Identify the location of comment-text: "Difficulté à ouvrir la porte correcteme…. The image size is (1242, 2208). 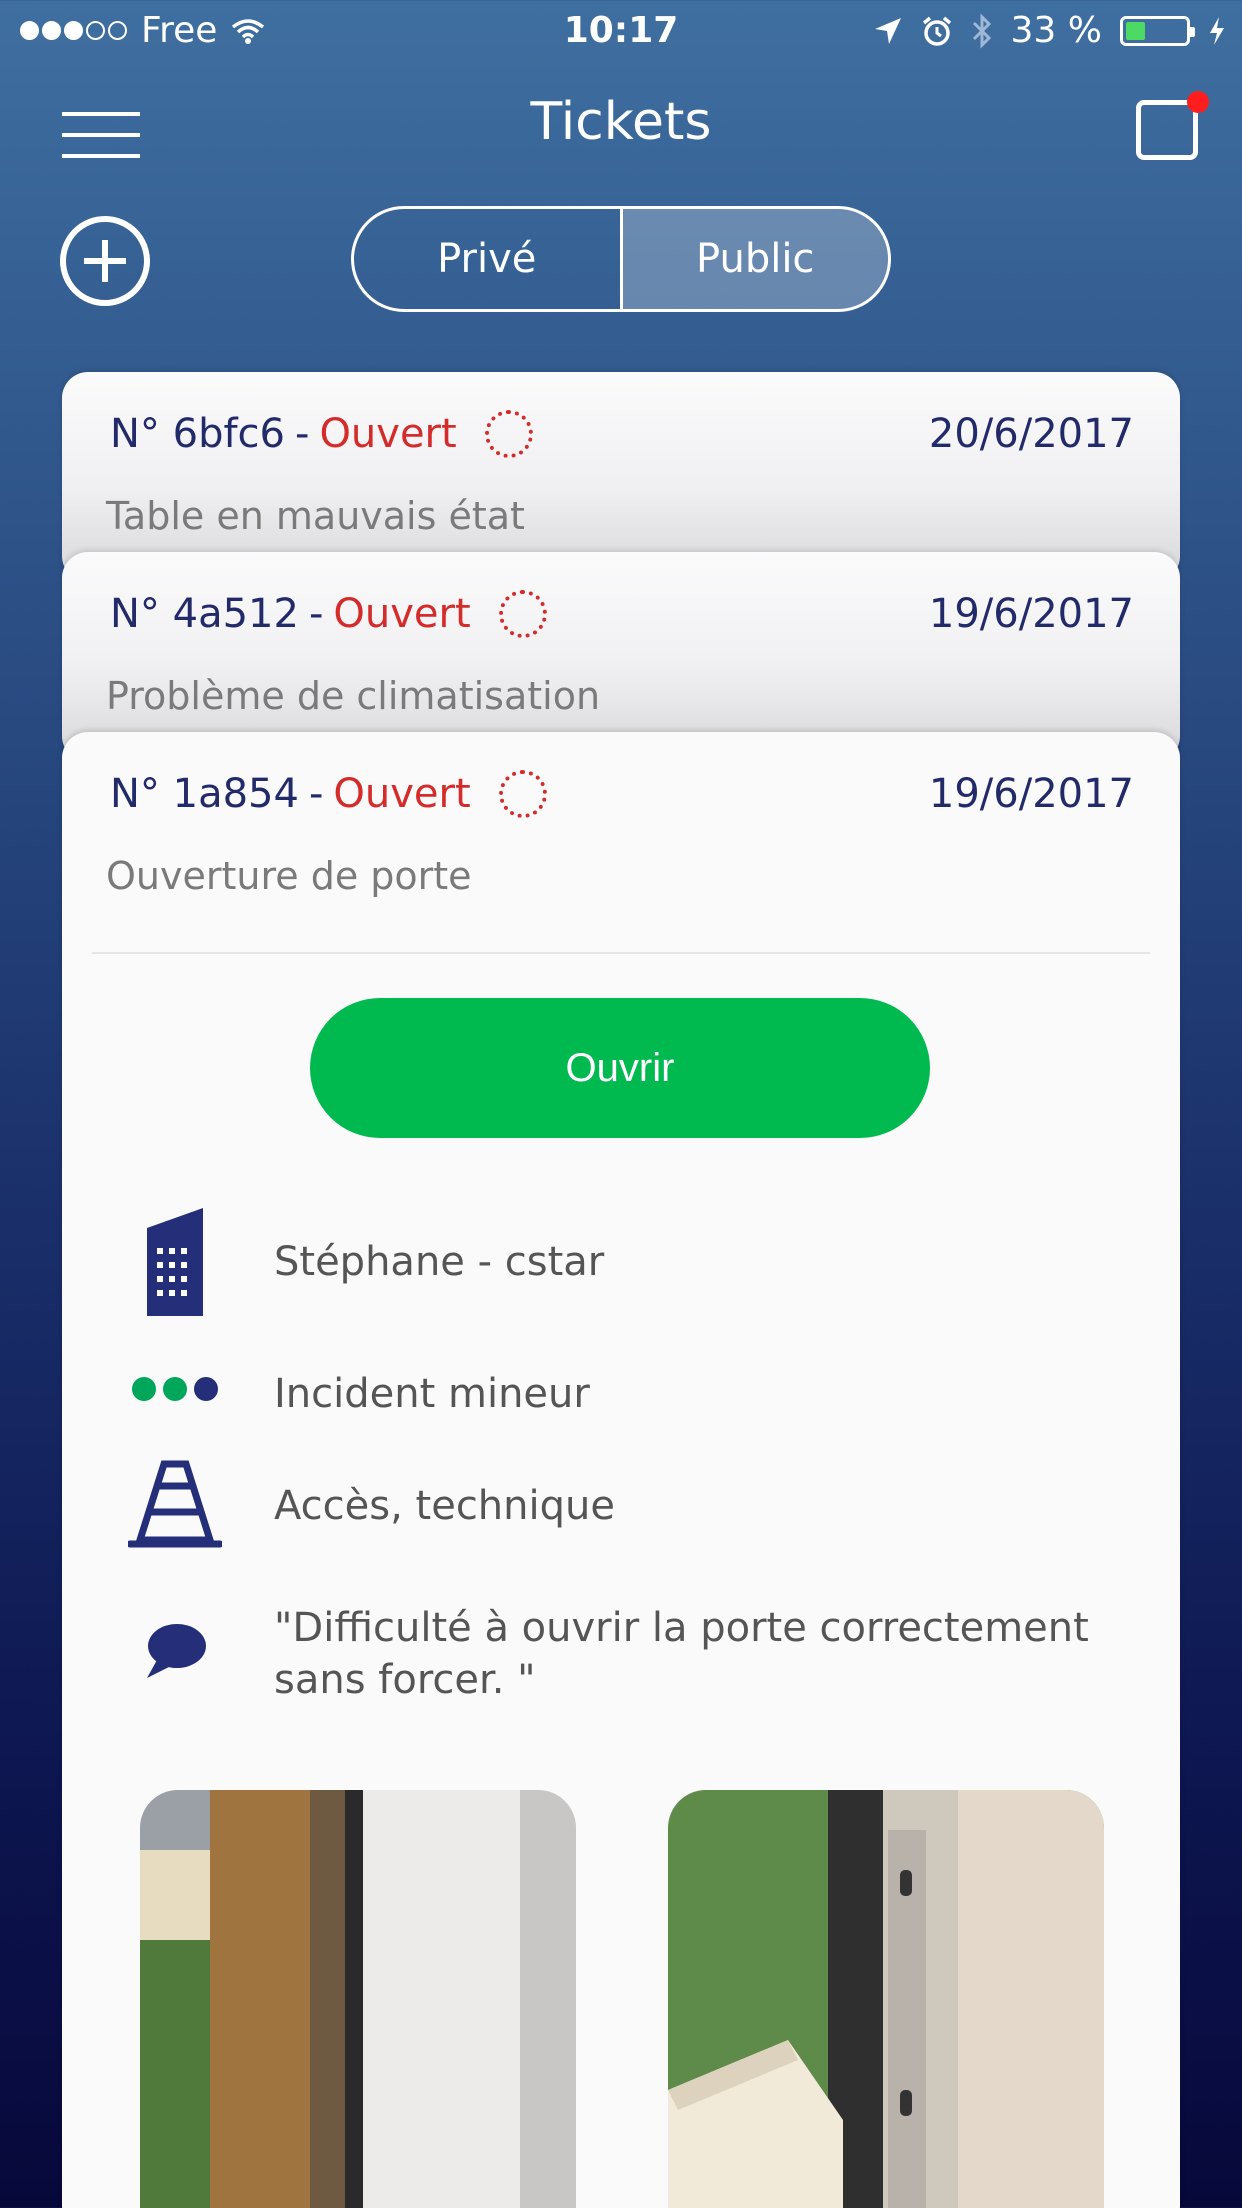
(681, 1654).